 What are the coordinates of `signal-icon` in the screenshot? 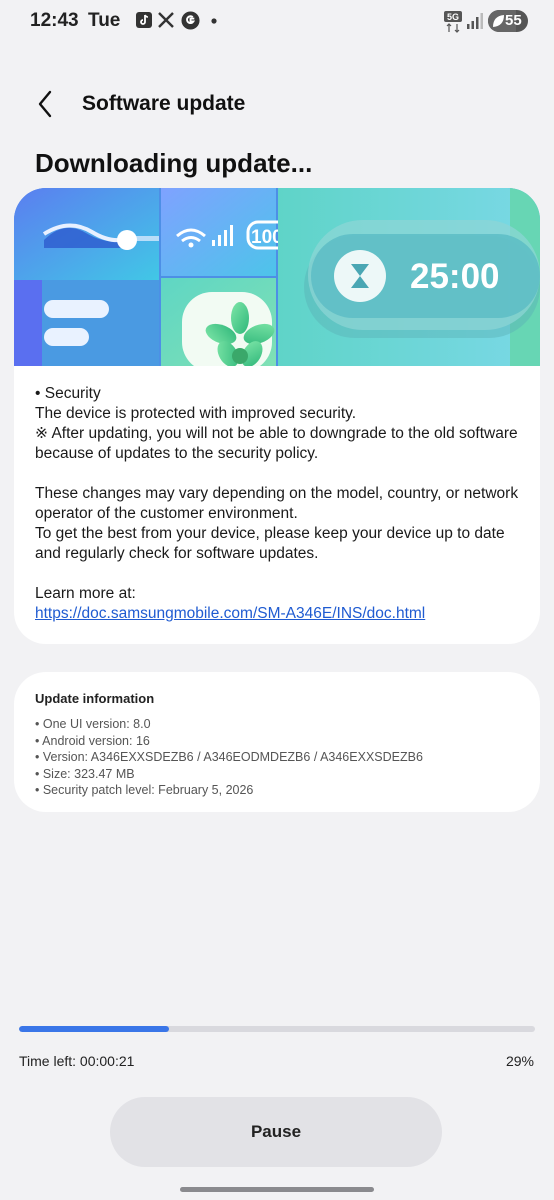 It's located at (475, 21).